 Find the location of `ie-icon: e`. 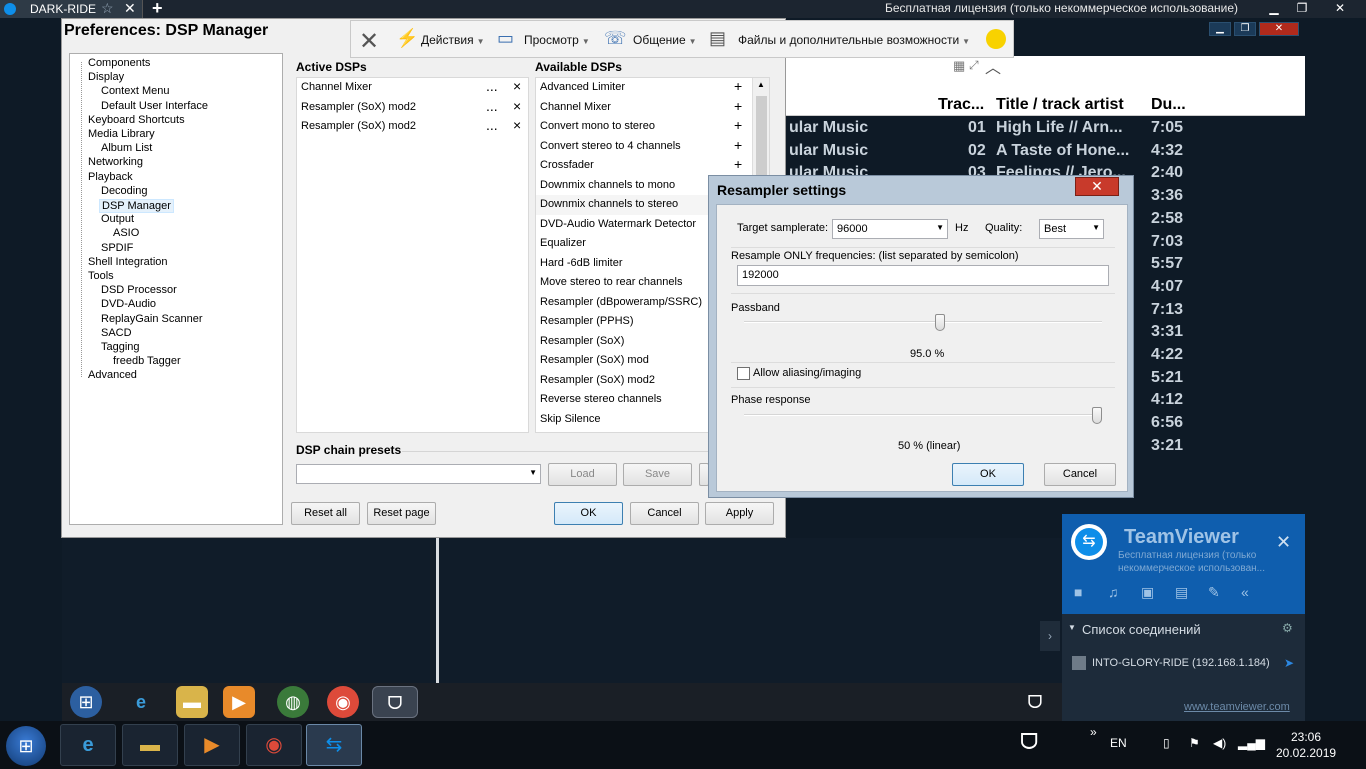

ie-icon: e is located at coordinates (141, 702).